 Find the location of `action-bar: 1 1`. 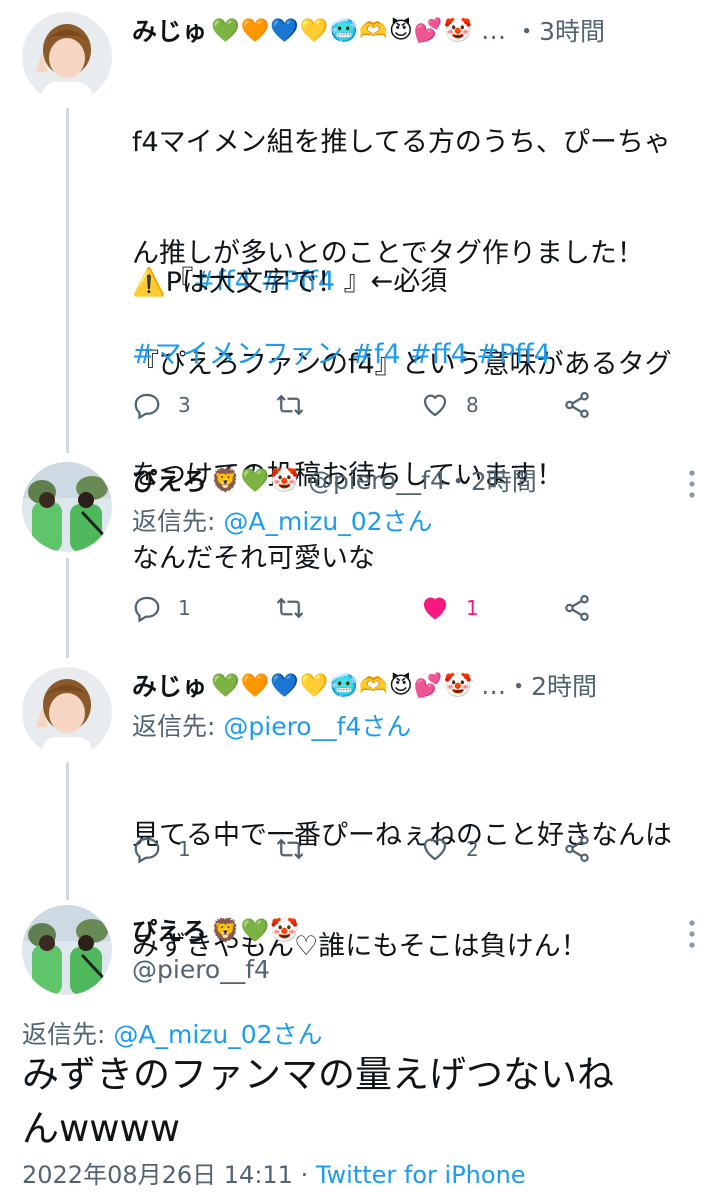

action-bar: 1 1 is located at coordinates (367, 608).